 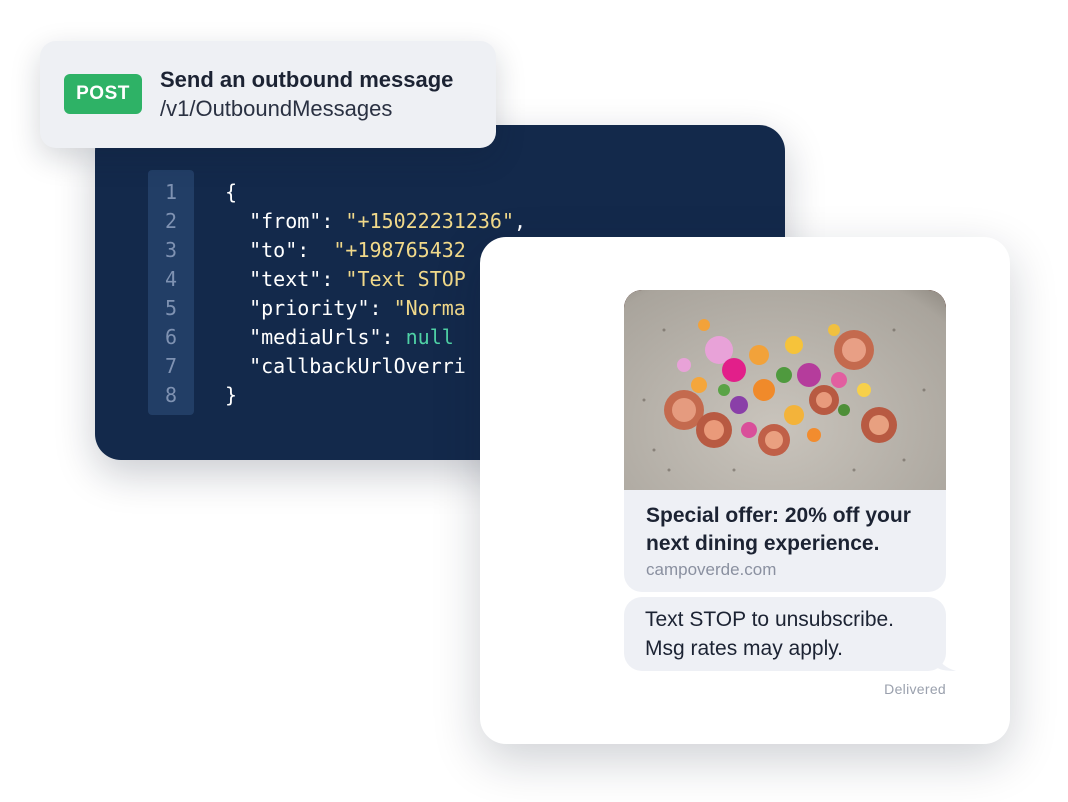 I want to click on code-line: "text": "Text STOP, so click(x=345, y=279).